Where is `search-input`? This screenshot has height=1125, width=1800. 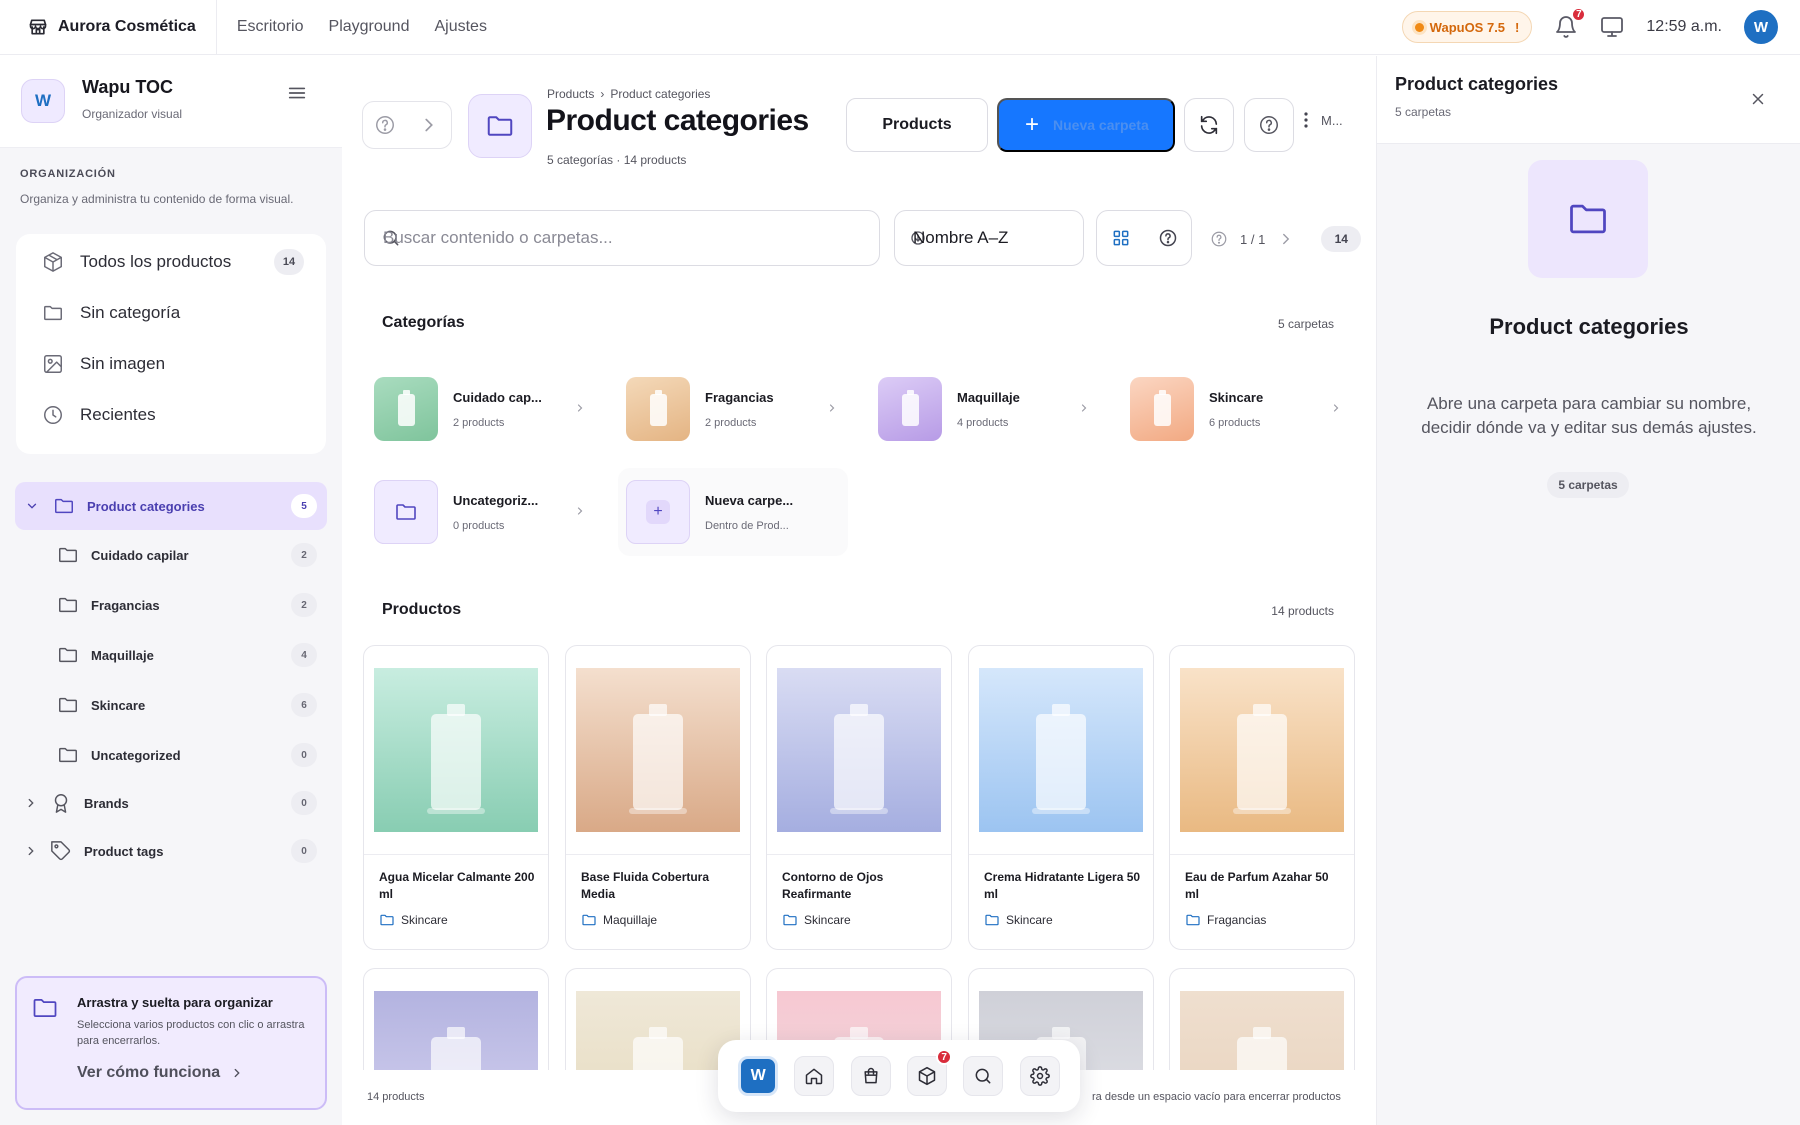
search-input is located at coordinates (623, 238).